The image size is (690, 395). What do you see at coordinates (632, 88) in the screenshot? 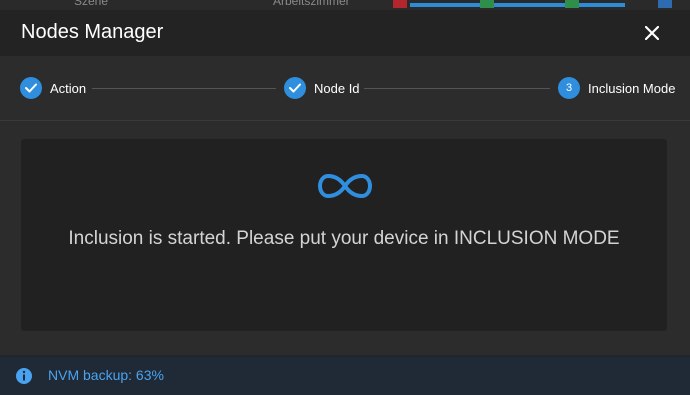
I see `step-label: Inclusion Mode` at bounding box center [632, 88].